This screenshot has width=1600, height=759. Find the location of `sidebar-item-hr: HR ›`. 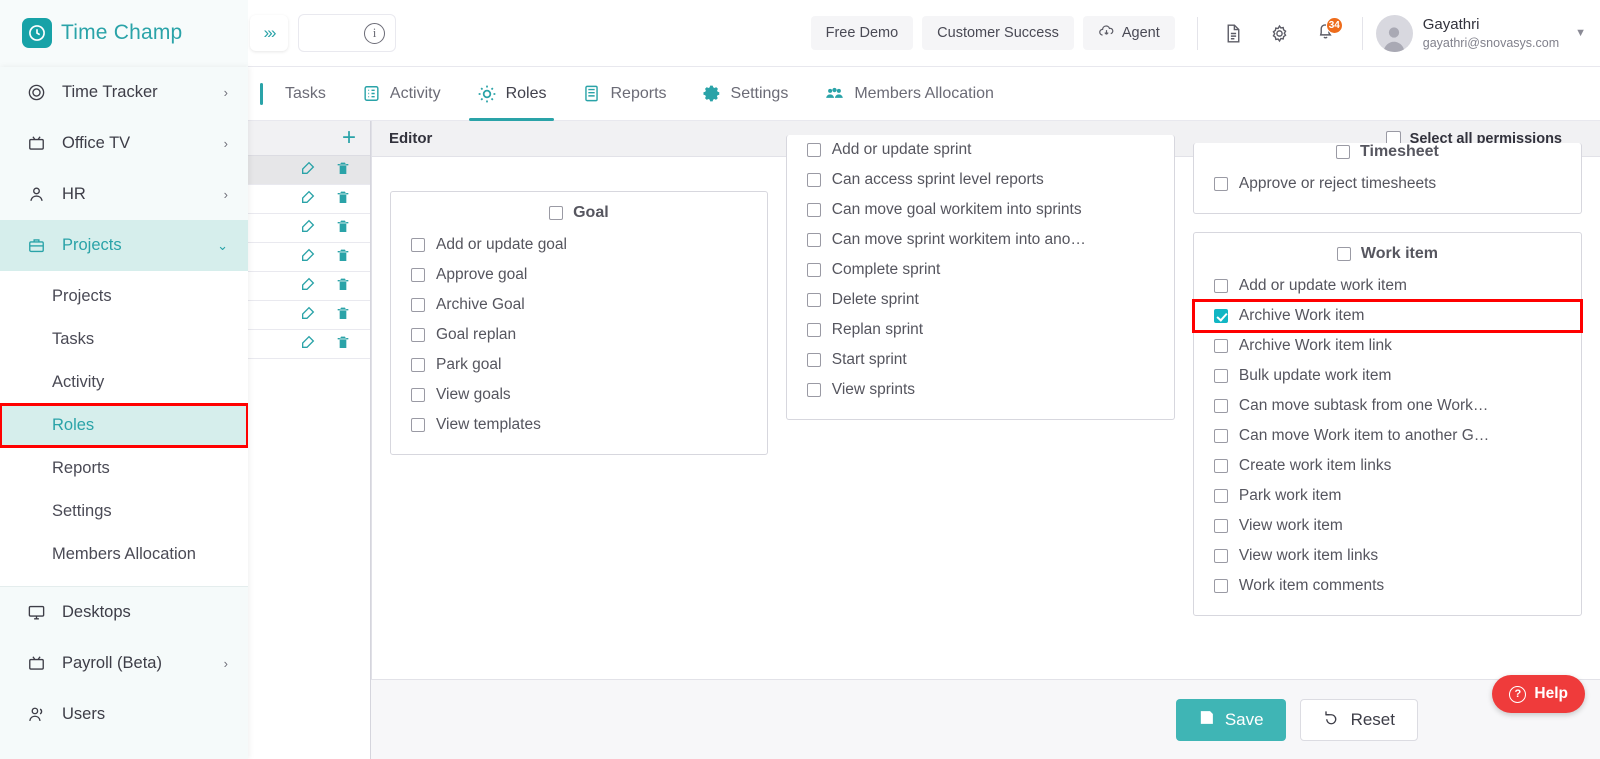

sidebar-item-hr: HR › is located at coordinates (124, 194).